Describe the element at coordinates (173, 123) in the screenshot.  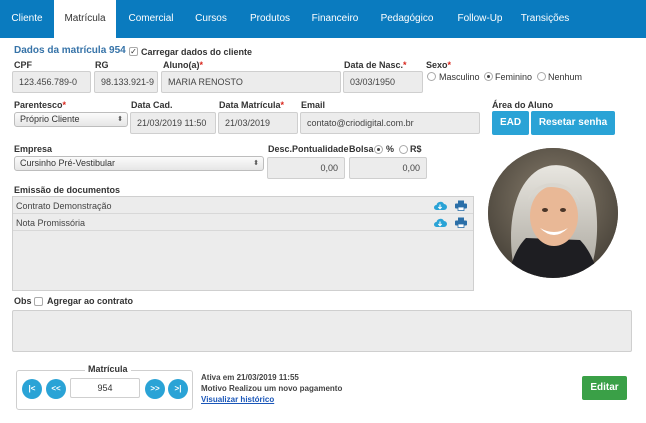
I see `data-cad-field: 21/03/2019 11:50` at that location.